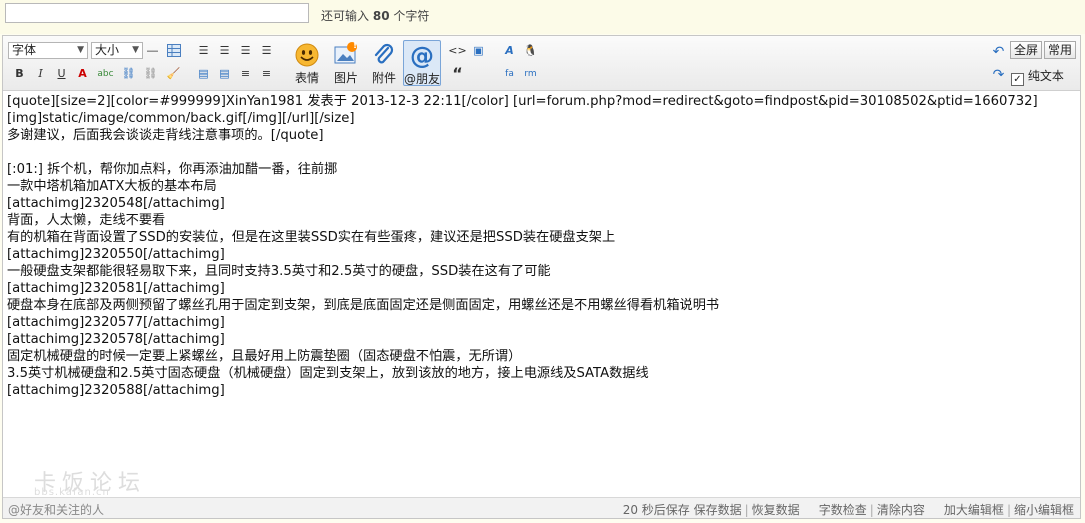 This screenshot has width=1085, height=523. I want to click on fullscreen-label: 全屏, so click(1026, 50).